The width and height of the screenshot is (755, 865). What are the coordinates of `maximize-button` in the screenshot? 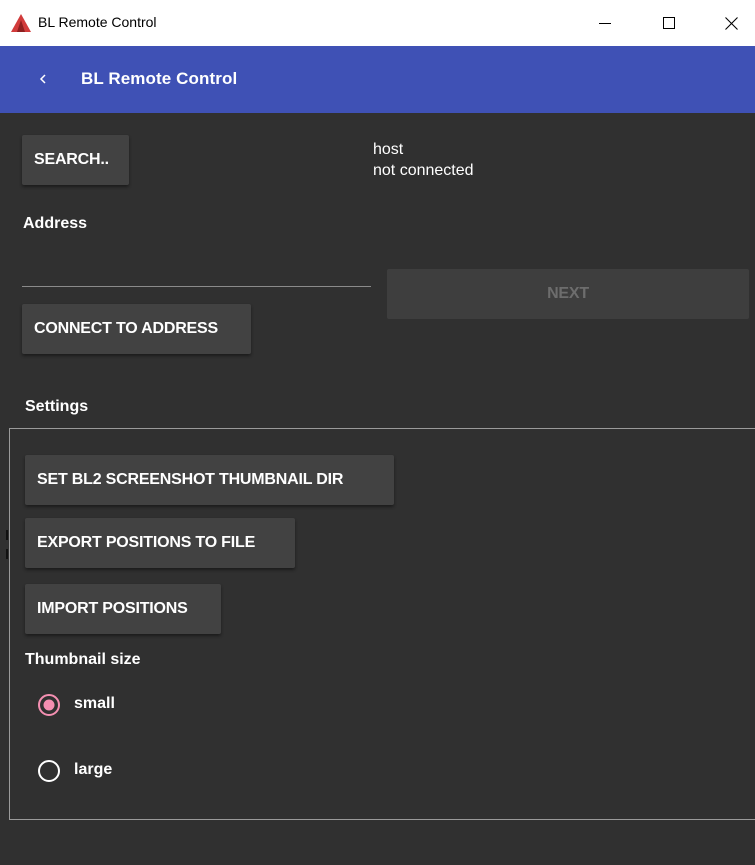 It's located at (669, 23).